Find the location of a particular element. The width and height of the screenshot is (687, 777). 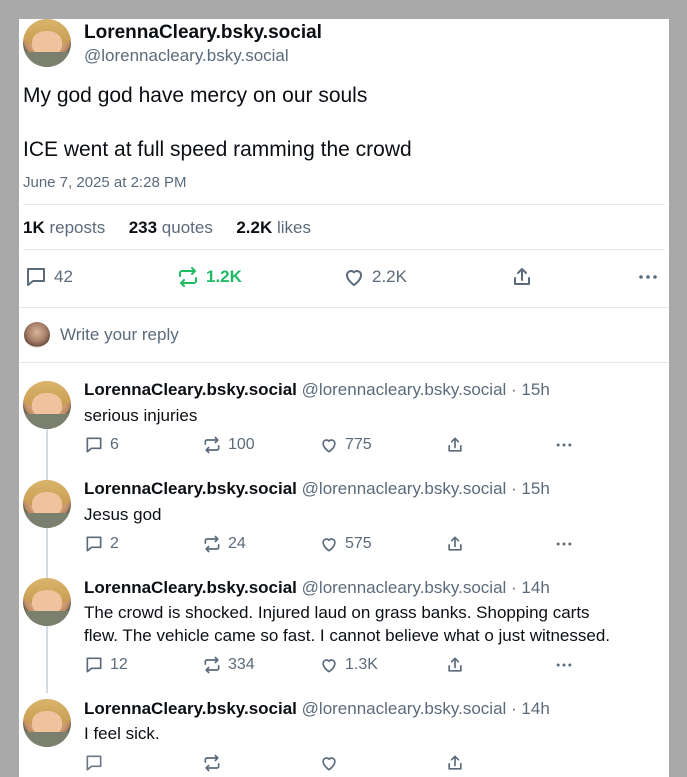

repost-button: 24 is located at coordinates (224, 544).